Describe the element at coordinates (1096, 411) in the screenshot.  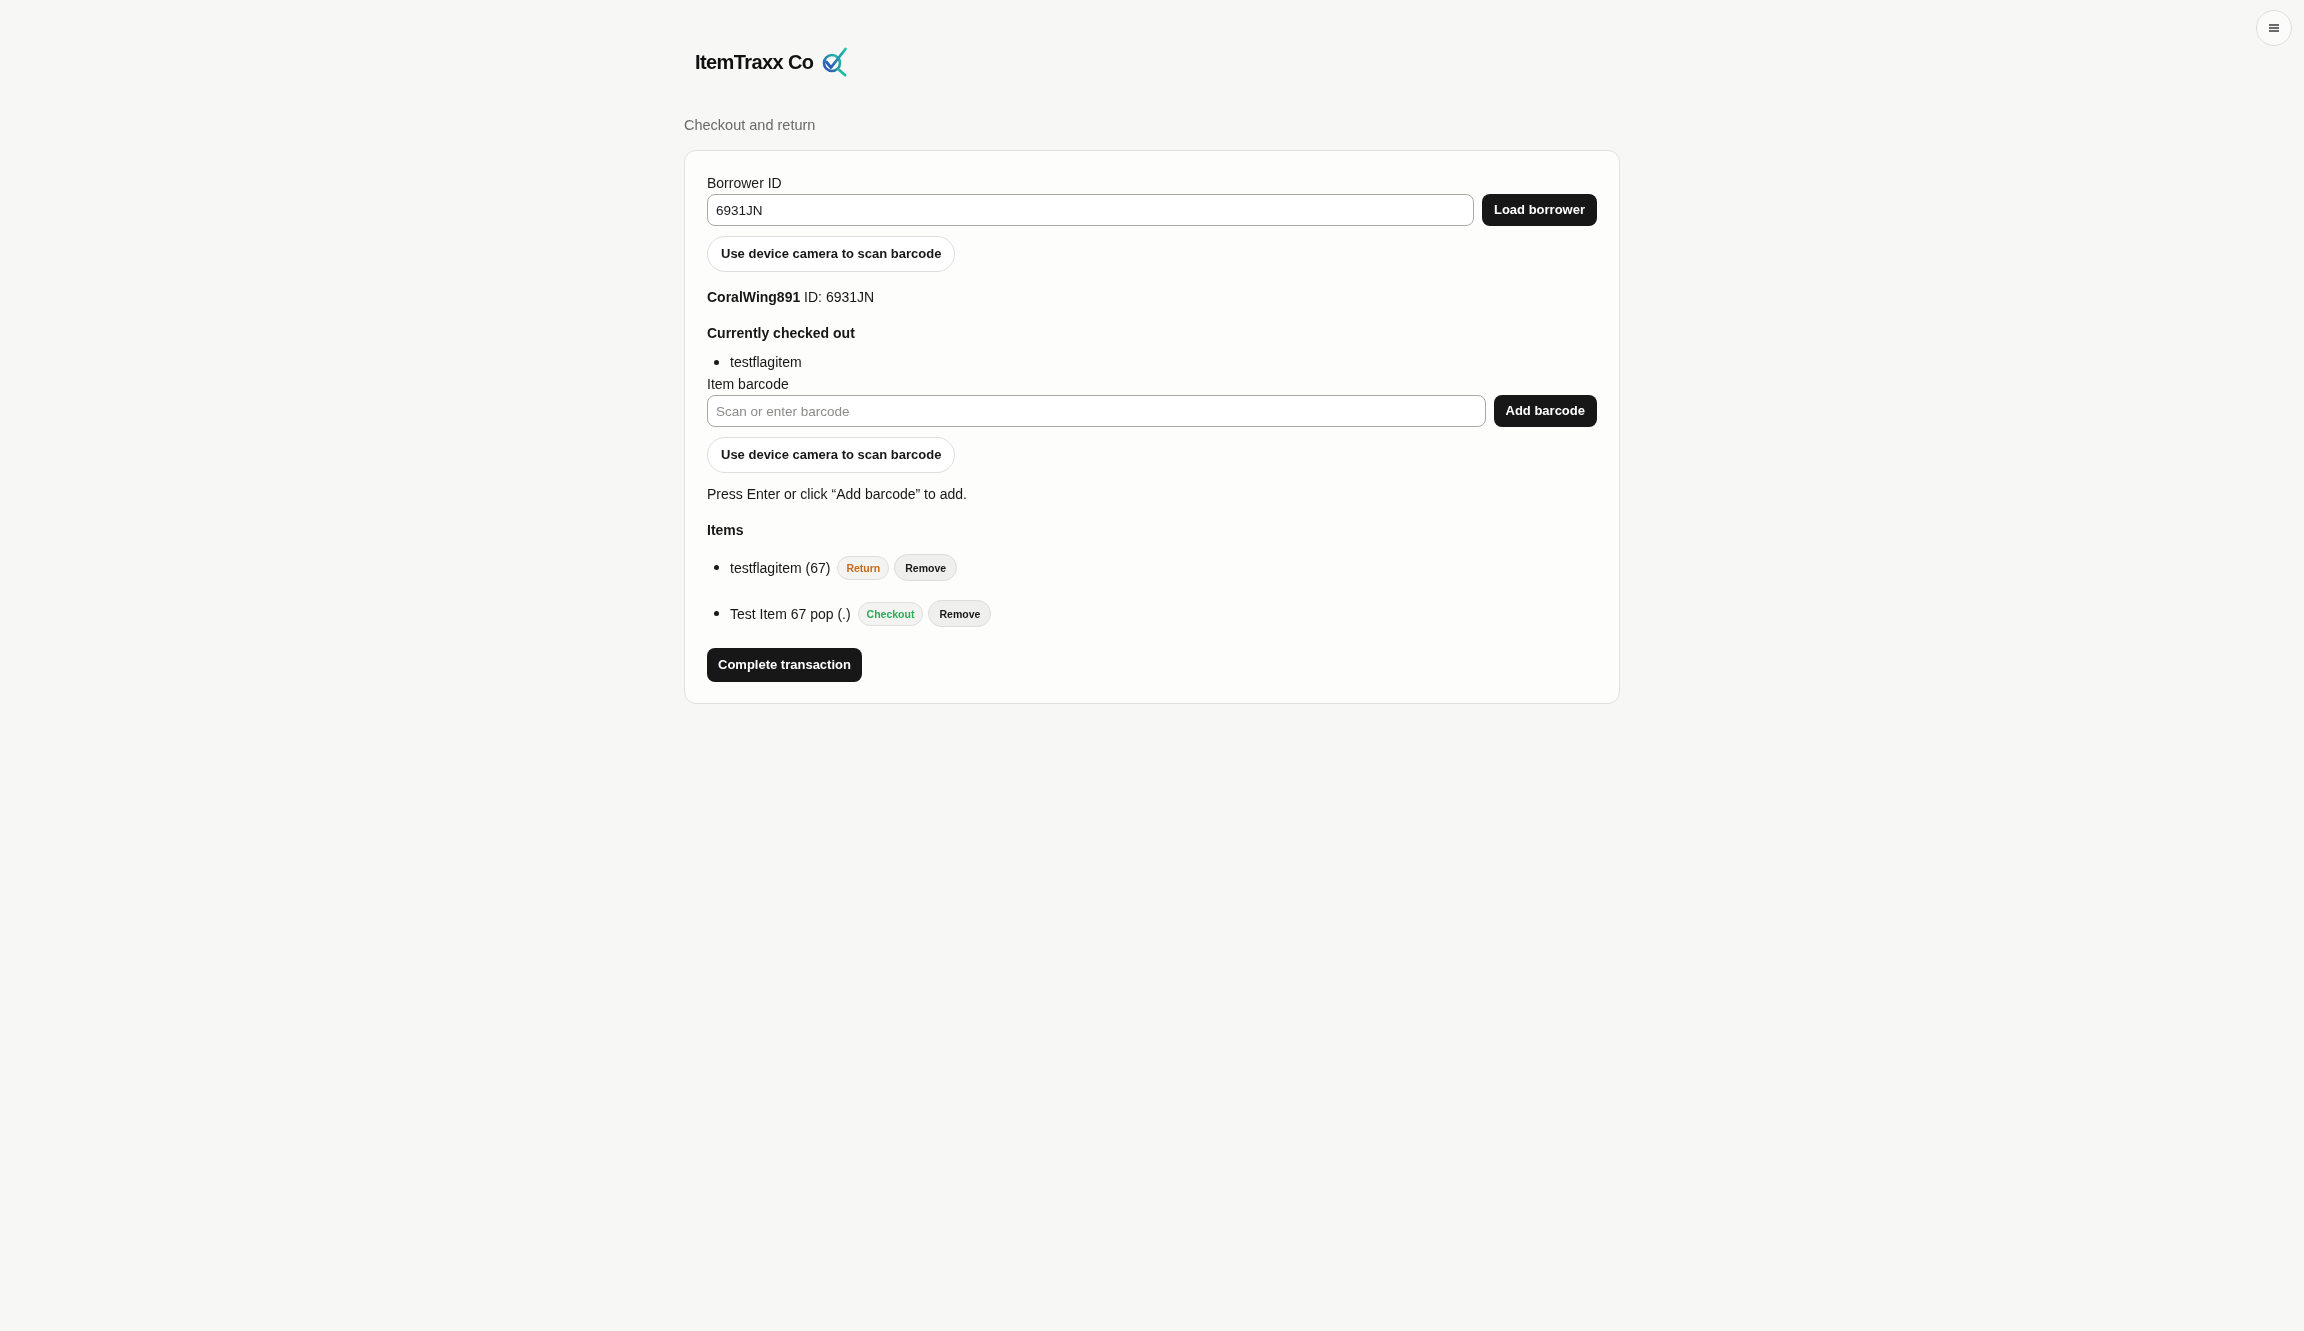
I see `barcode-field: Scan or enter barcode` at that location.